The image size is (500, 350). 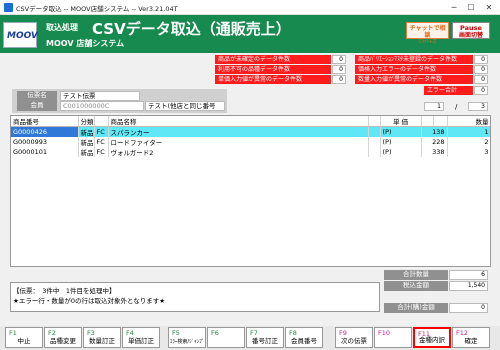 I want to click on col-header-spacer, so click(x=374, y=121).